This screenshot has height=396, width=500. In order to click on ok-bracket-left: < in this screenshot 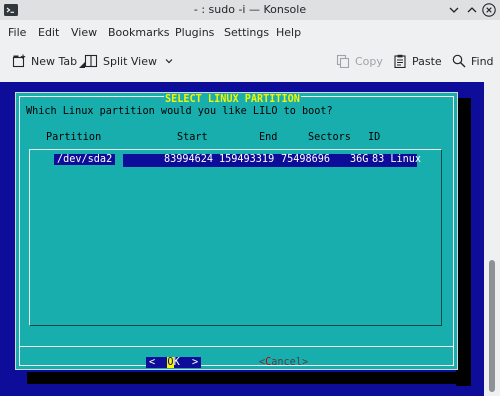, I will do `click(152, 362)`.